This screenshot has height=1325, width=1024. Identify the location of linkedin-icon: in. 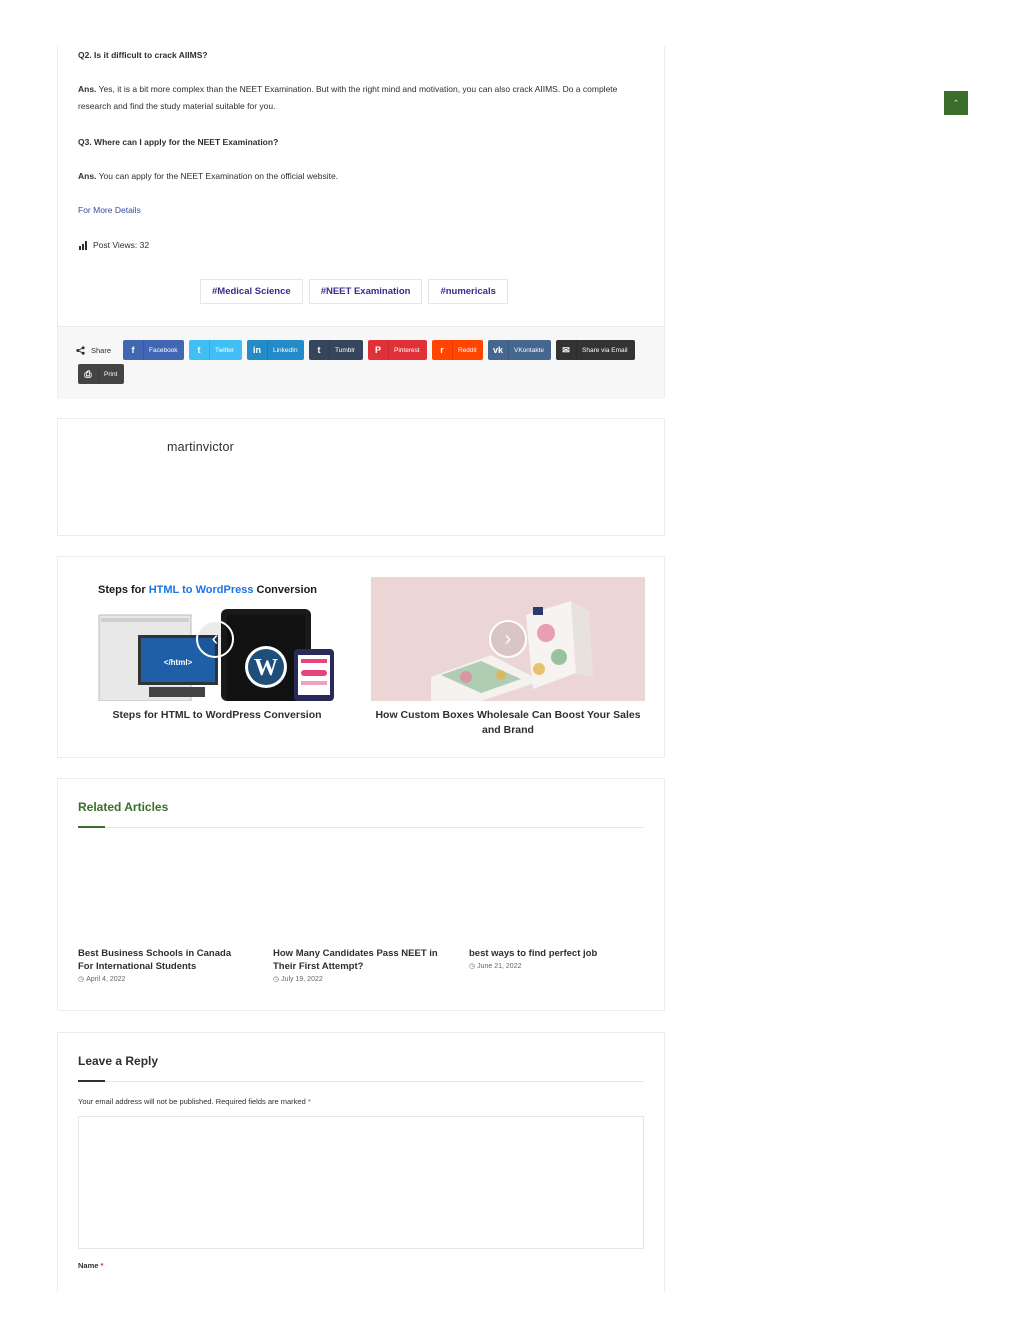
(257, 350).